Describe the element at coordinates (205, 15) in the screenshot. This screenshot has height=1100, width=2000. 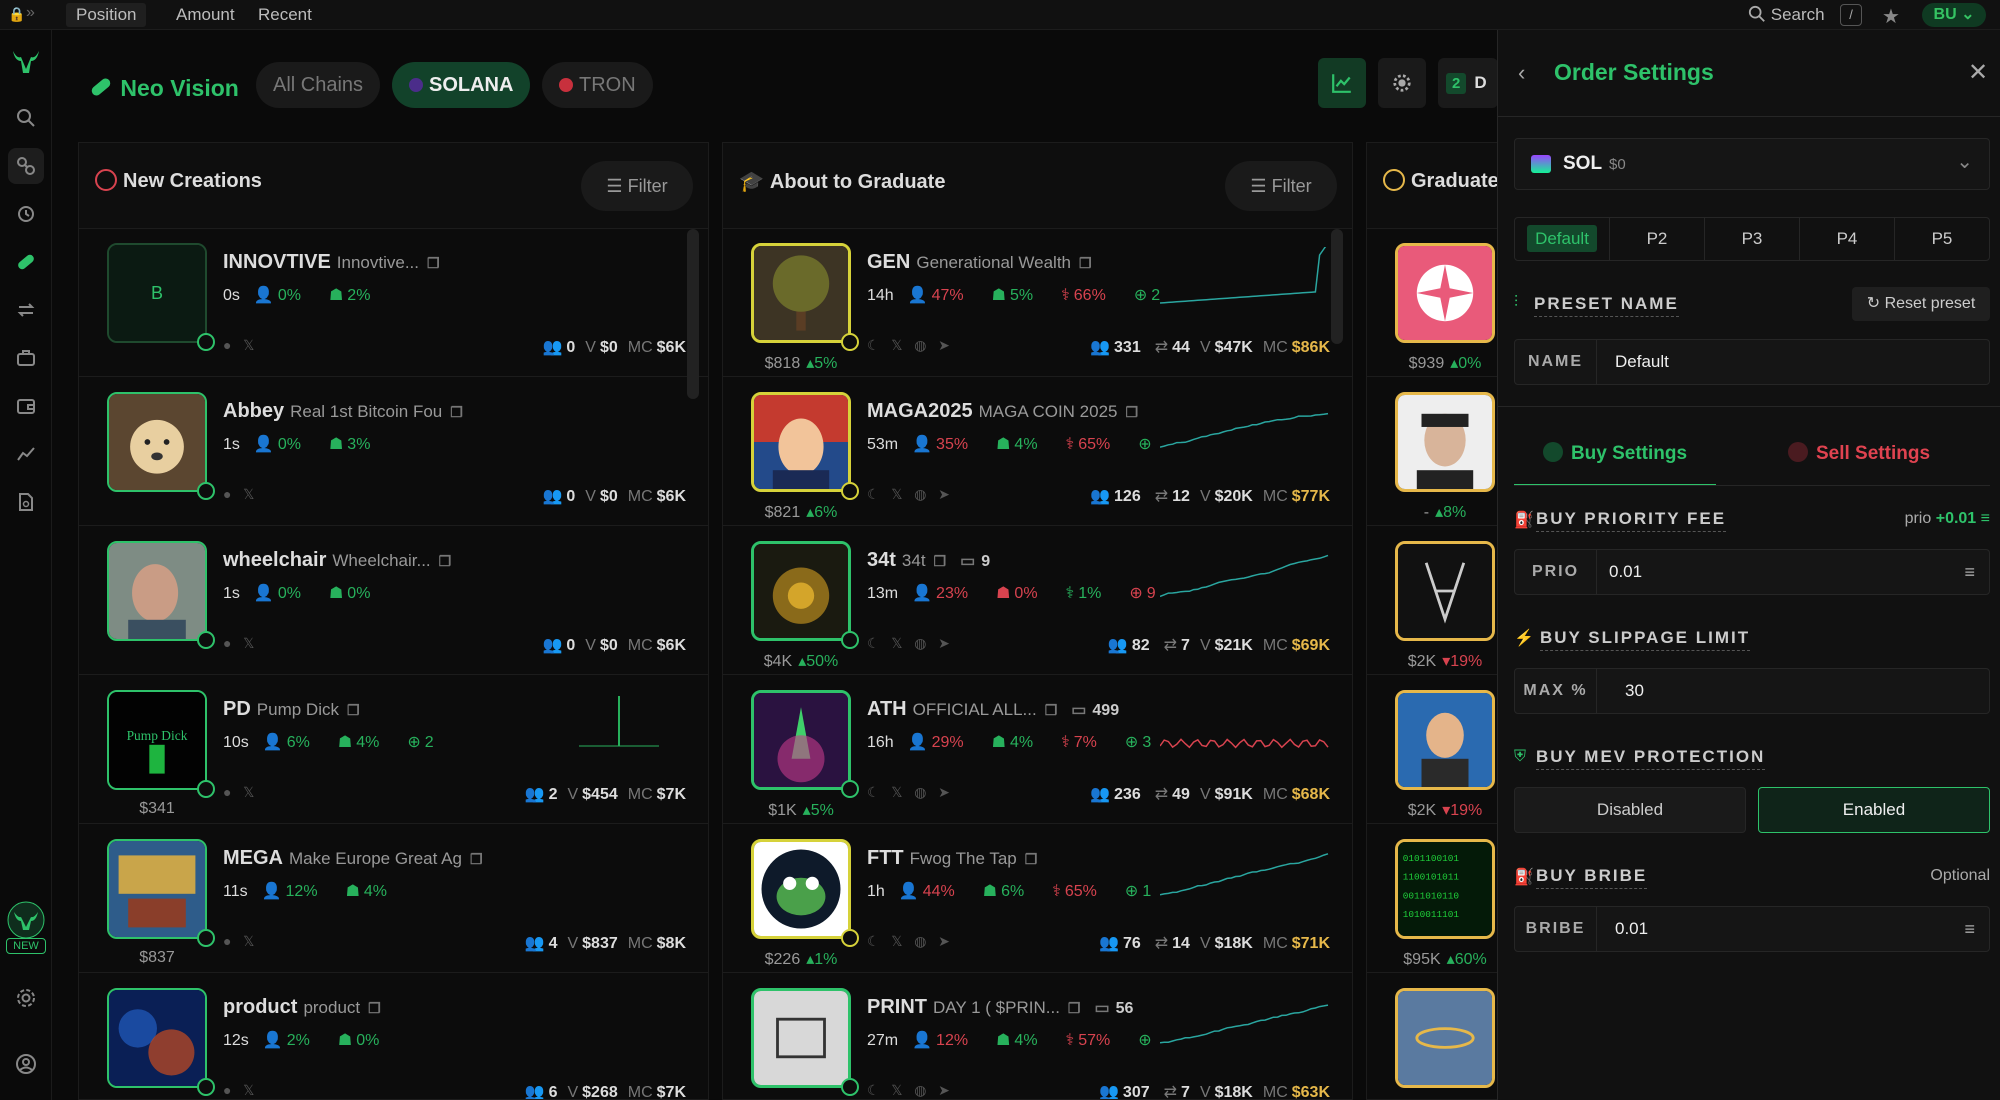
I see `tab-amount: Amount` at that location.